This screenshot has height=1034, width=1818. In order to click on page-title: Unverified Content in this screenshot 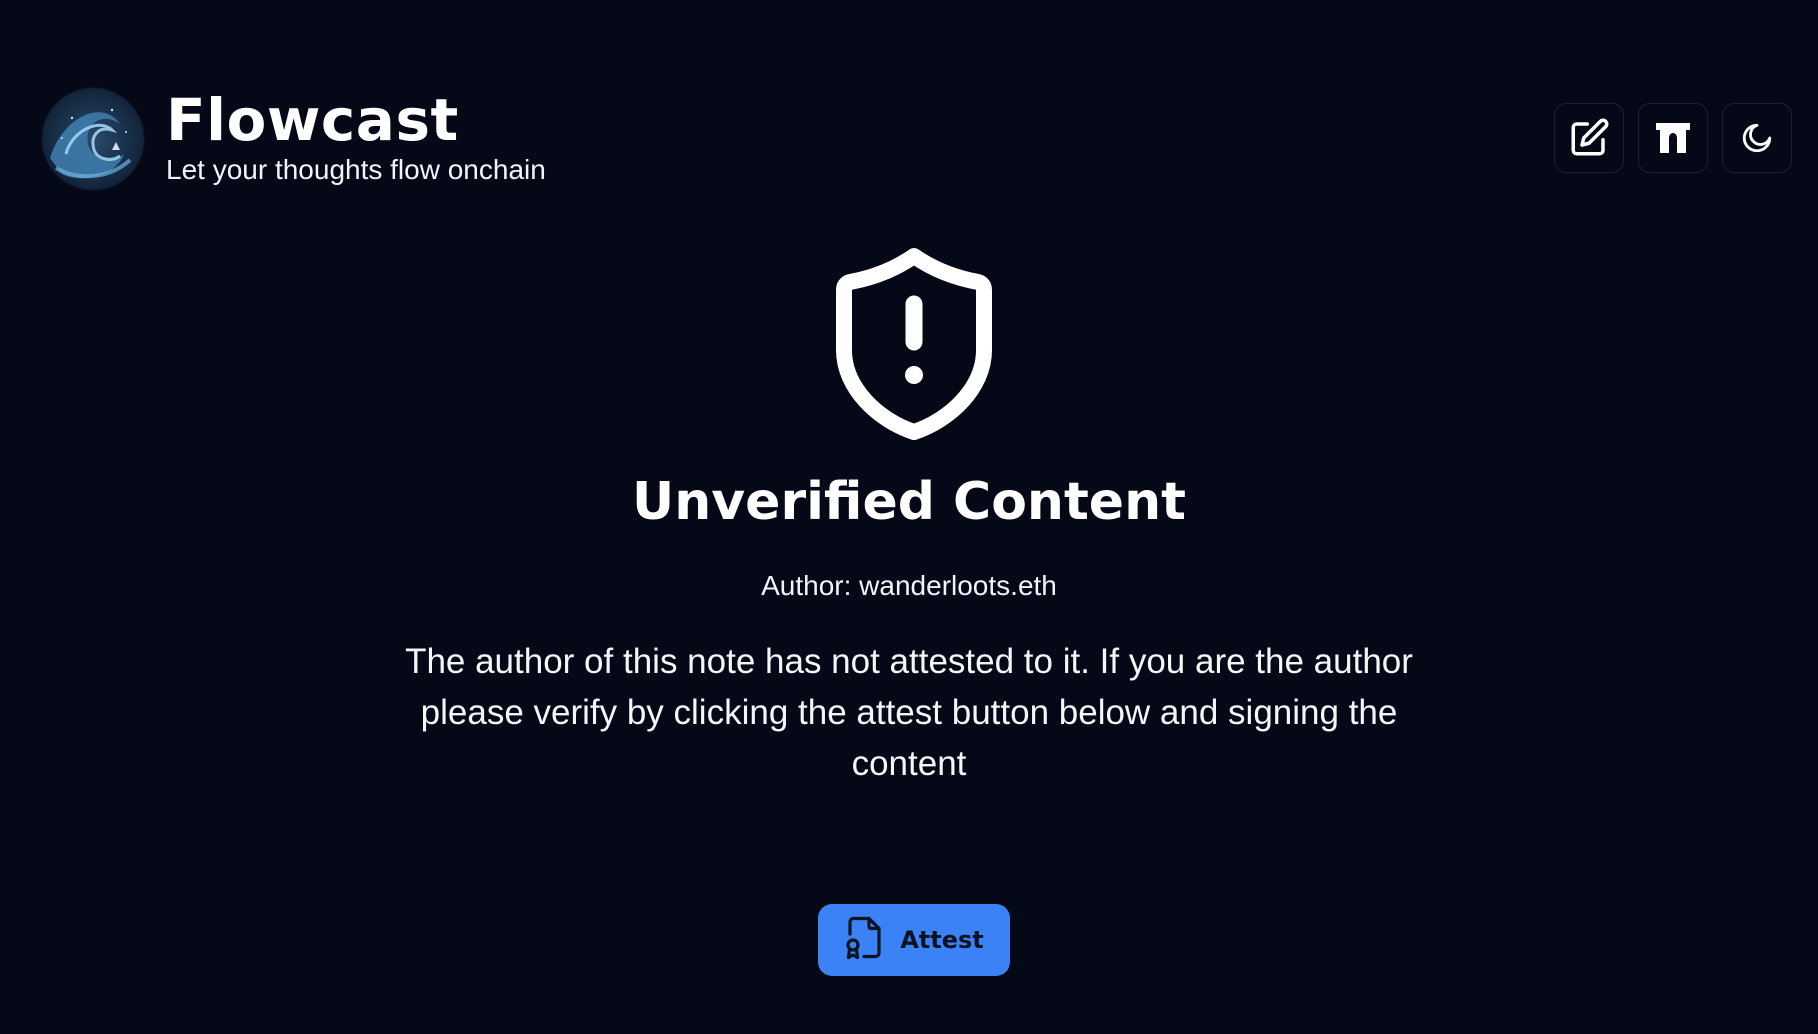, I will do `click(909, 502)`.